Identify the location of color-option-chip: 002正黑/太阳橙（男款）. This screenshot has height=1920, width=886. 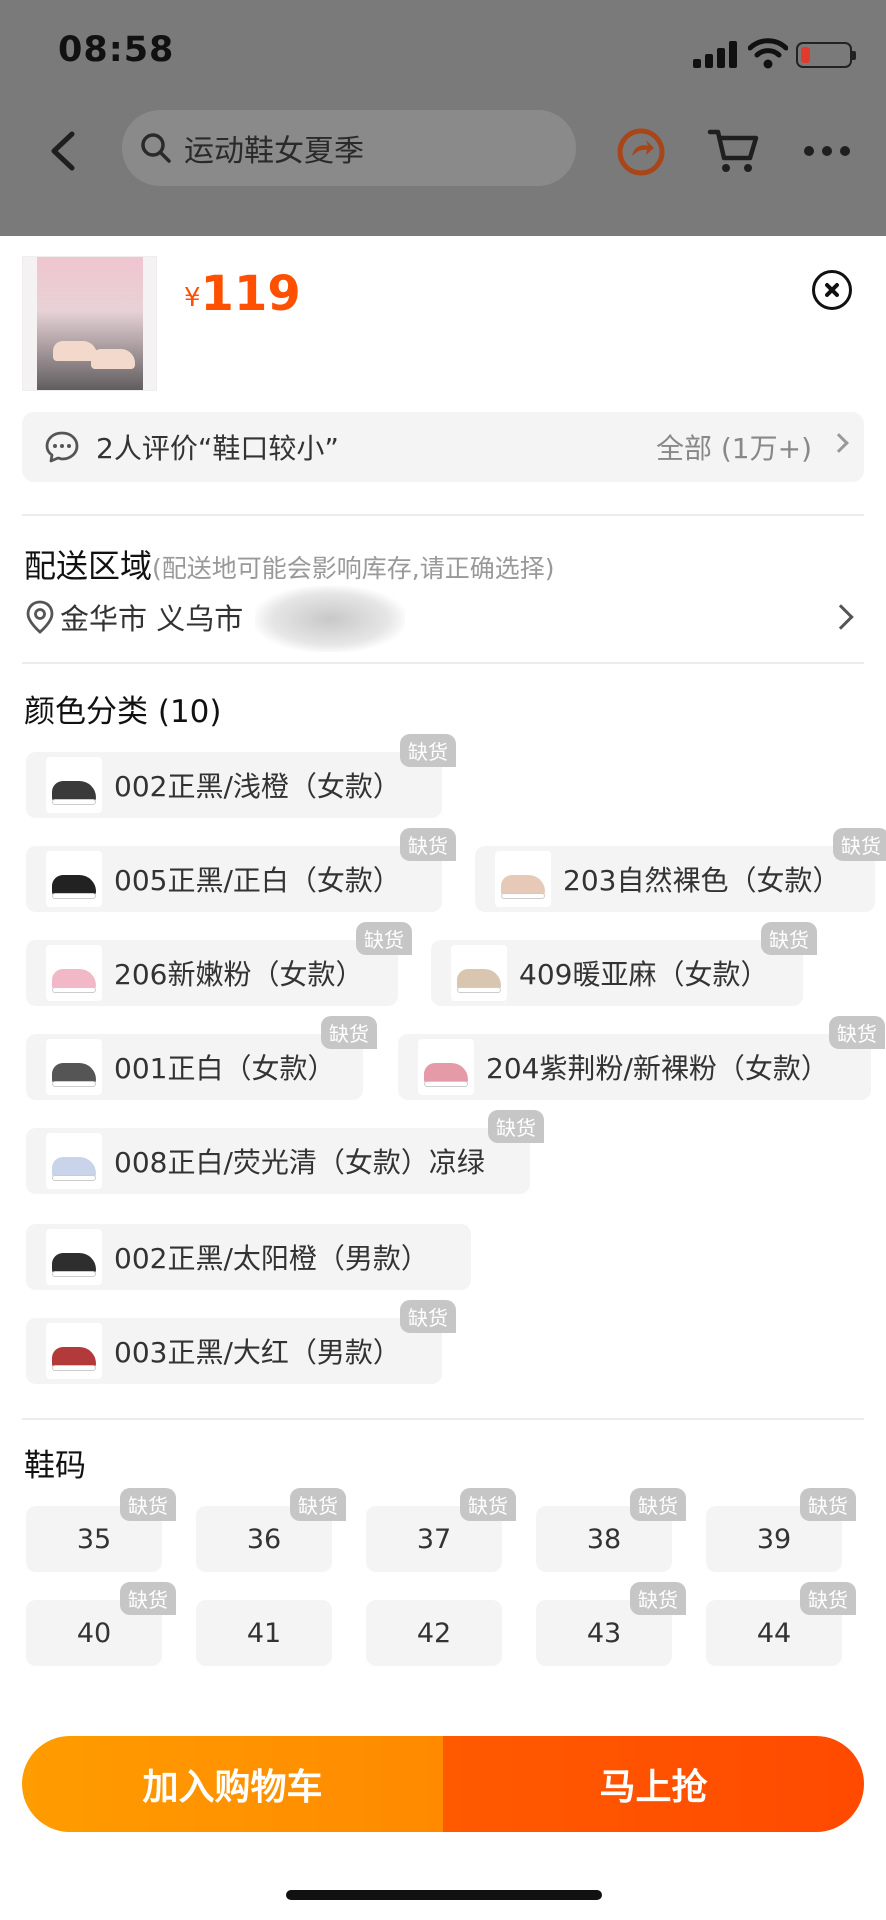
(248, 1257).